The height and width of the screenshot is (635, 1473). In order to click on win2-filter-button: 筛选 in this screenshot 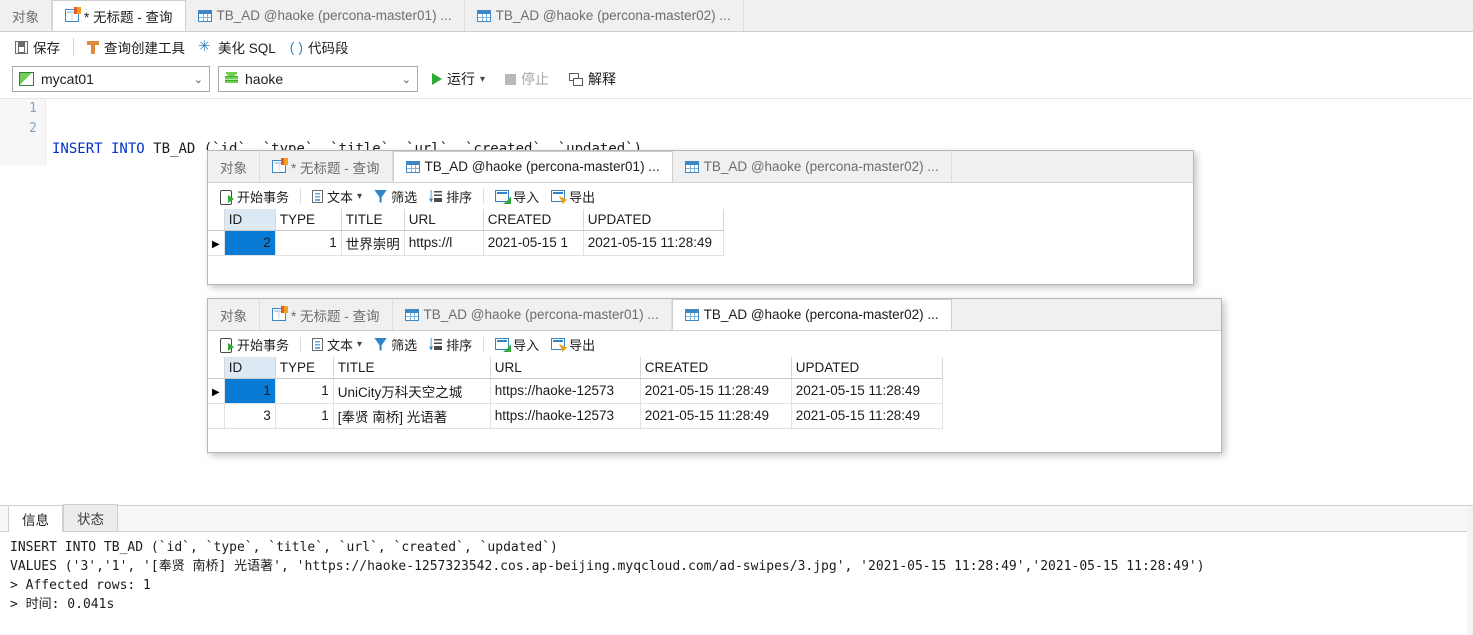, I will do `click(395, 344)`.